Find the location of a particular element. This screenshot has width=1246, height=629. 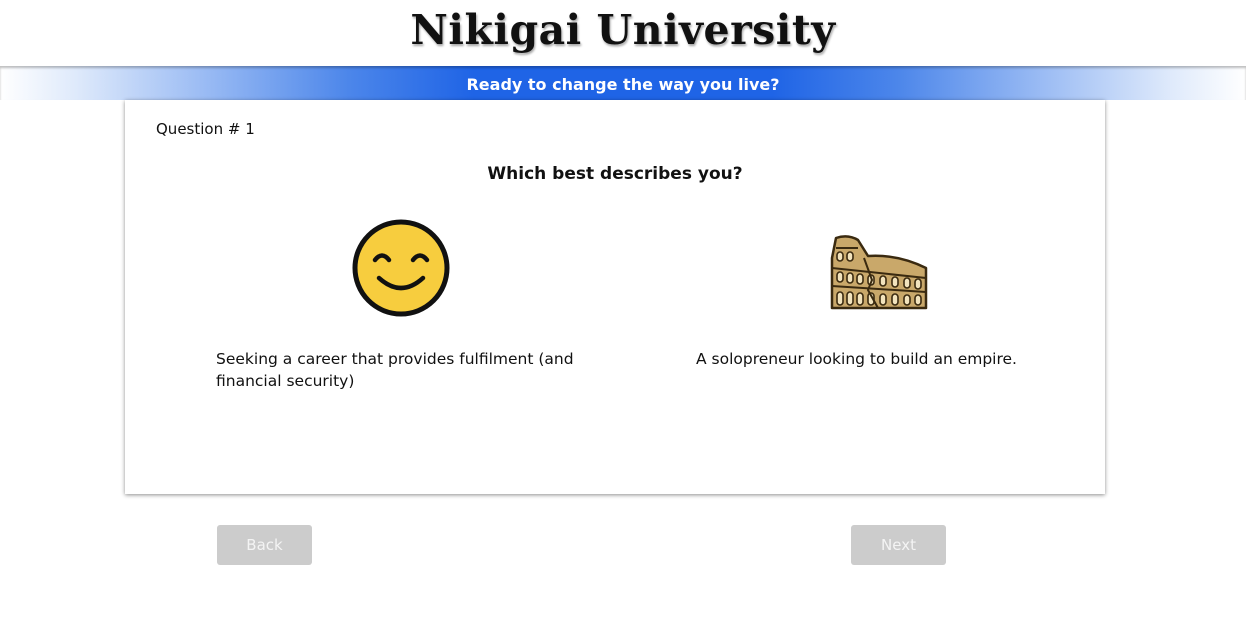

question-text: Which best describes you? is located at coordinates (615, 174).